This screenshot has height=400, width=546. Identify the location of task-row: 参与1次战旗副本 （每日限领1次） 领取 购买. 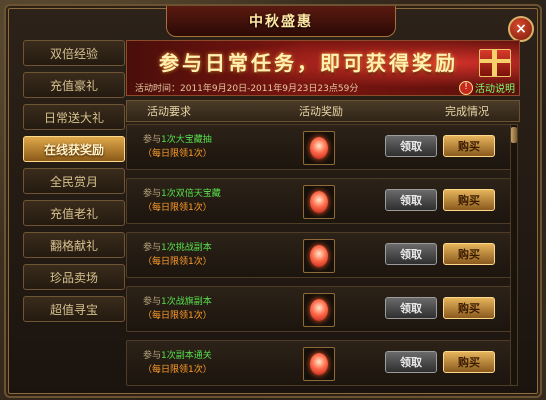
(319, 309).